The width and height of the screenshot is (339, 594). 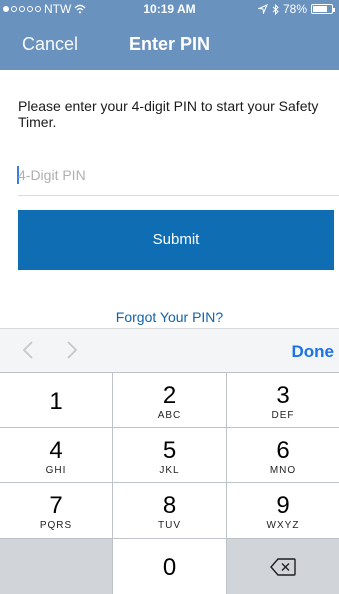 I want to click on key-8: 8 TUV, so click(x=169, y=510).